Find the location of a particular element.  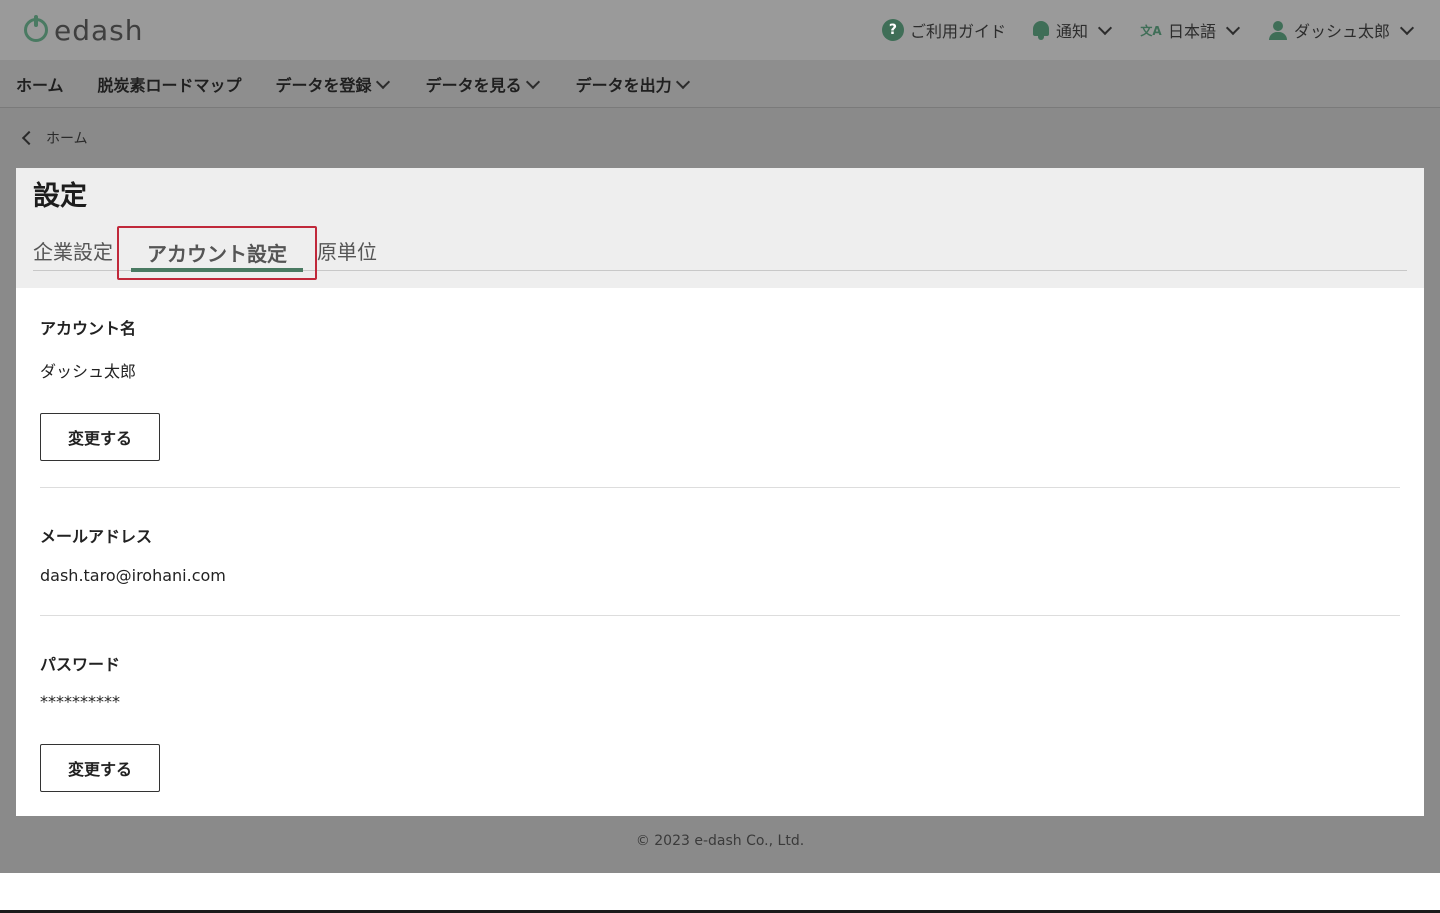

user-name: ダッシュ太郎 is located at coordinates (1341, 31).